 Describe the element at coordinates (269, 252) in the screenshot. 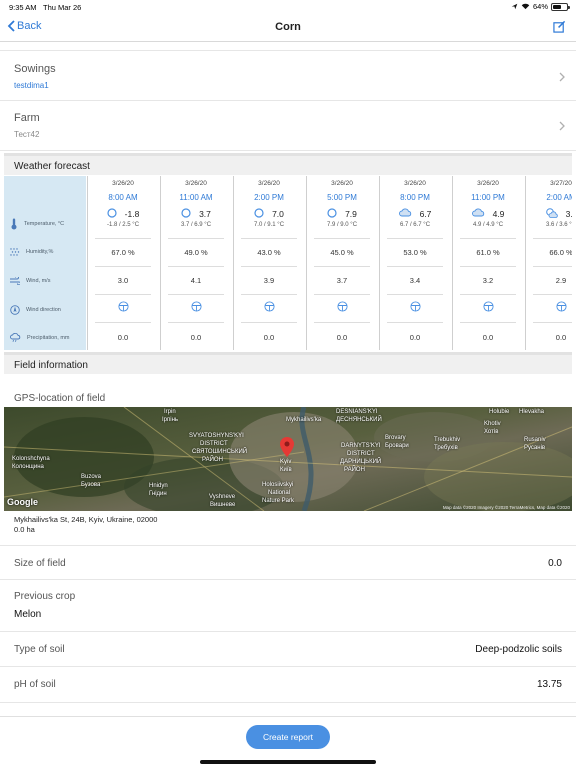

I see `humidity-value: 43.0 %` at that location.